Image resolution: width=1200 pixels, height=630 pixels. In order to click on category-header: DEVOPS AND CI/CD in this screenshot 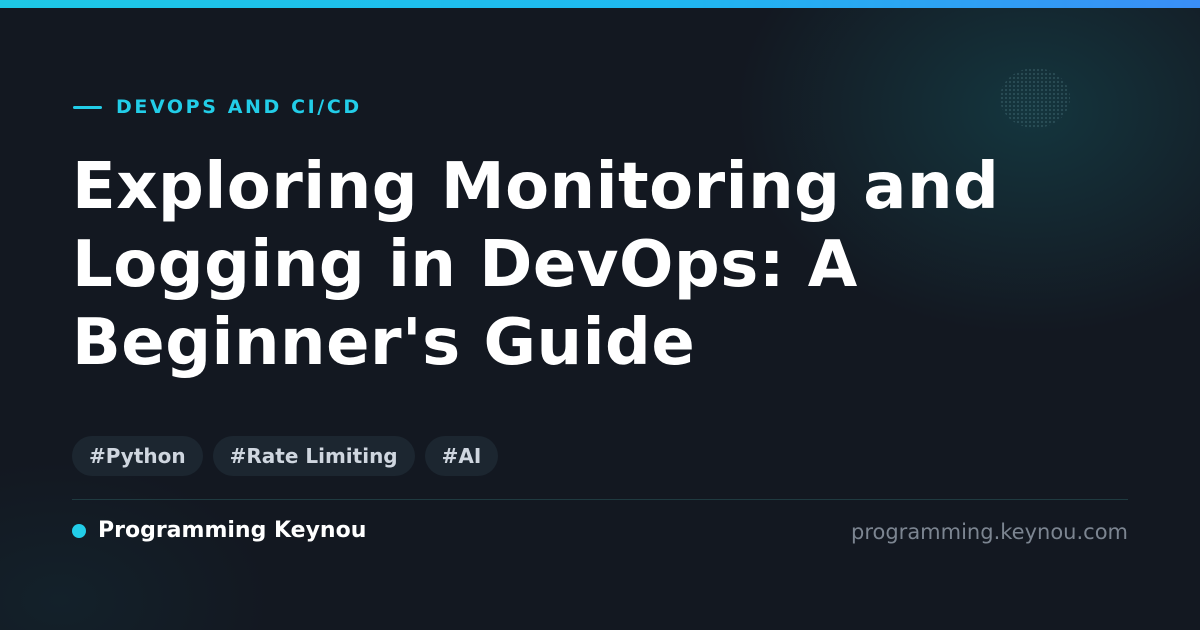, I will do `click(217, 107)`.